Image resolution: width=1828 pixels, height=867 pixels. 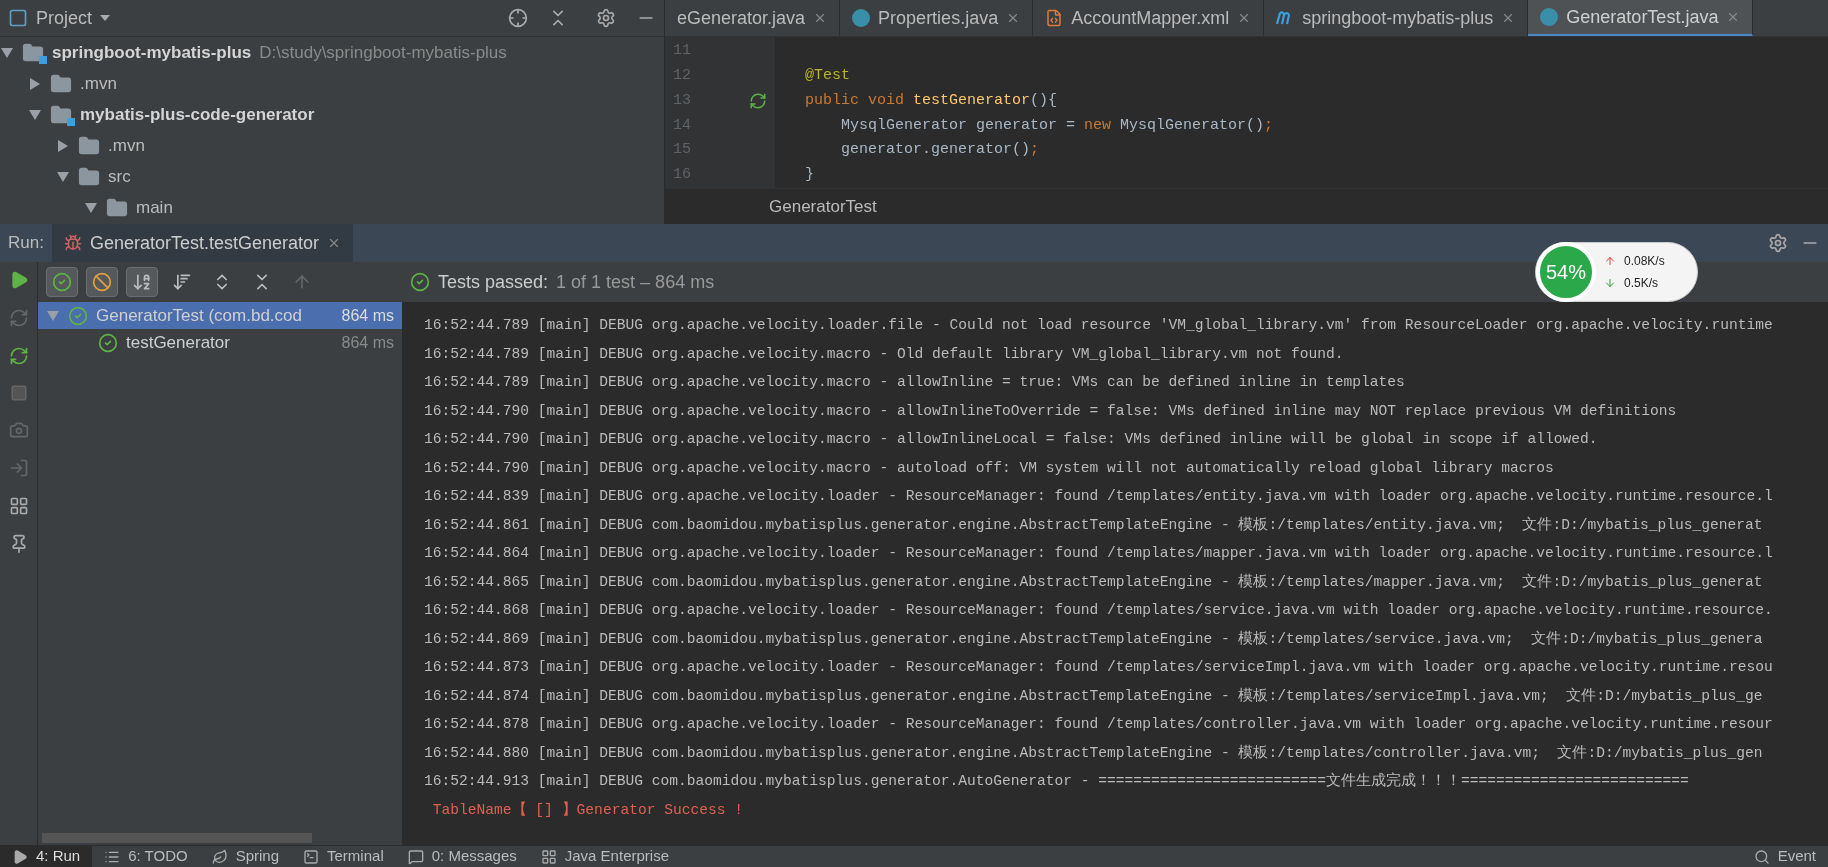 I want to click on log-line: 16:52:44.874 [main] DEBUG com.baomidou.mybatisplus.generator.engine.AbstractTemplateEngine - 模板:/templates/serviceImpl.java.vm; 文件:D:/mybatis_plus_ge, so click(x=1093, y=696).